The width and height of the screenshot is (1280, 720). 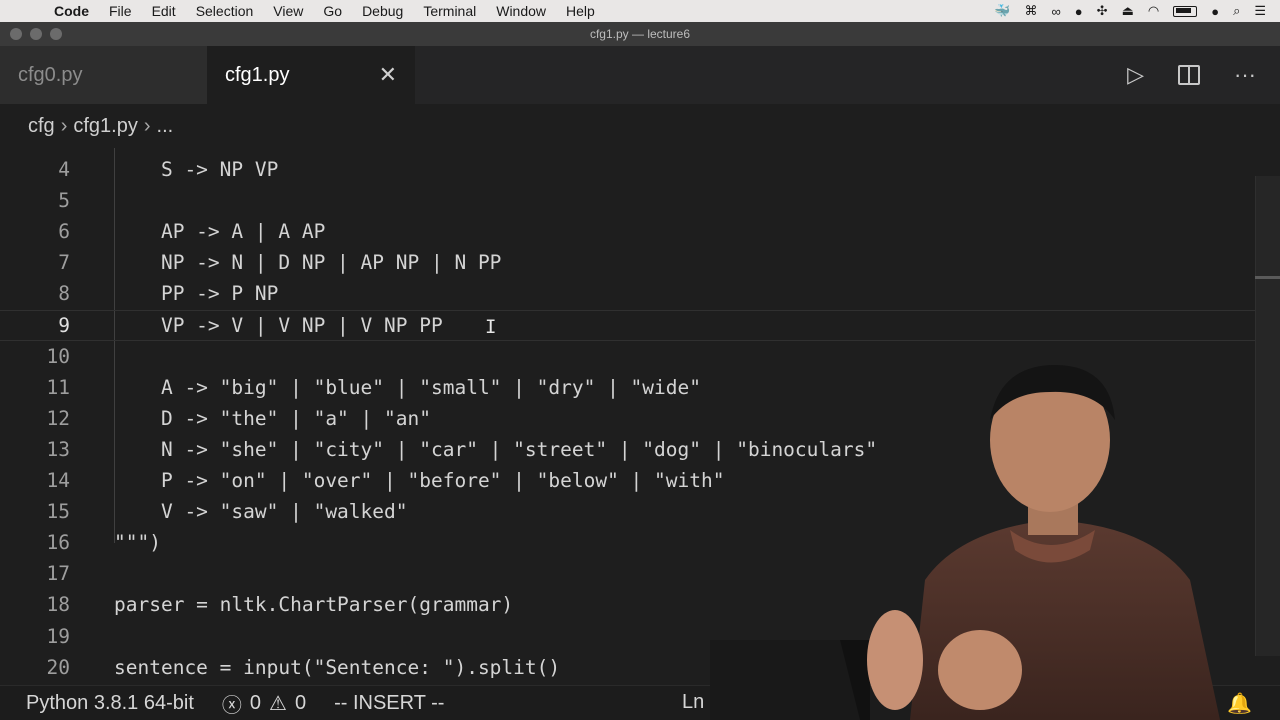 I want to click on line-number: 6, so click(x=64, y=232).